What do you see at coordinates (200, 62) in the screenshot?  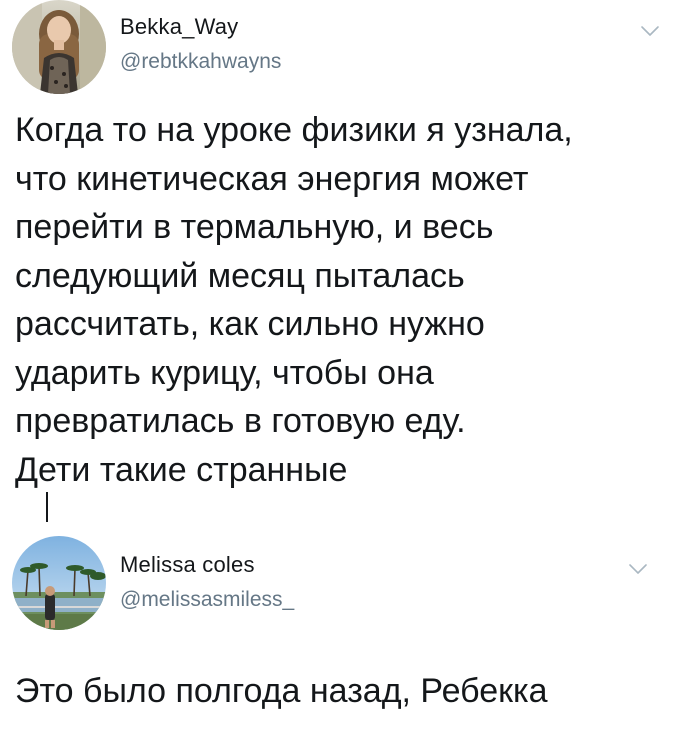 I see `user-handle: @rebtkkahwayns` at bounding box center [200, 62].